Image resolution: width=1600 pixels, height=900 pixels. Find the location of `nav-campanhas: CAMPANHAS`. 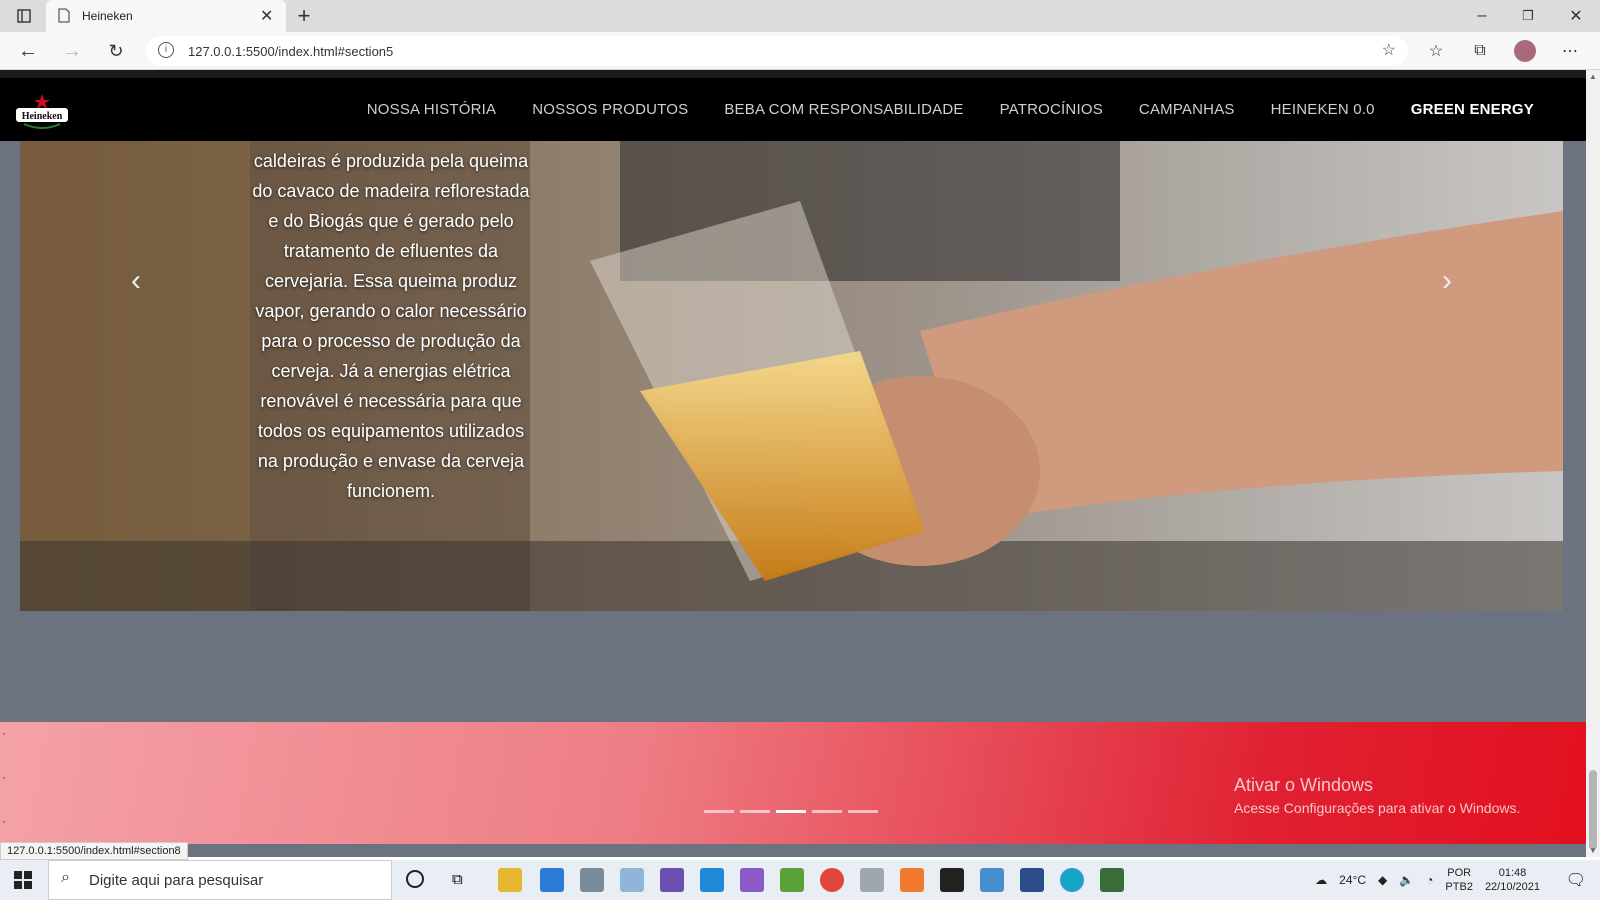

nav-campanhas: CAMPANHAS is located at coordinates (1187, 109).